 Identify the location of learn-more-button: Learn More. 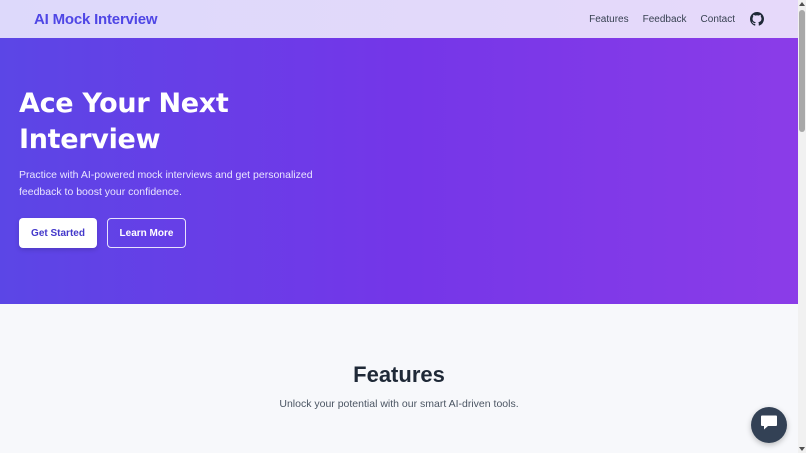
(146, 233).